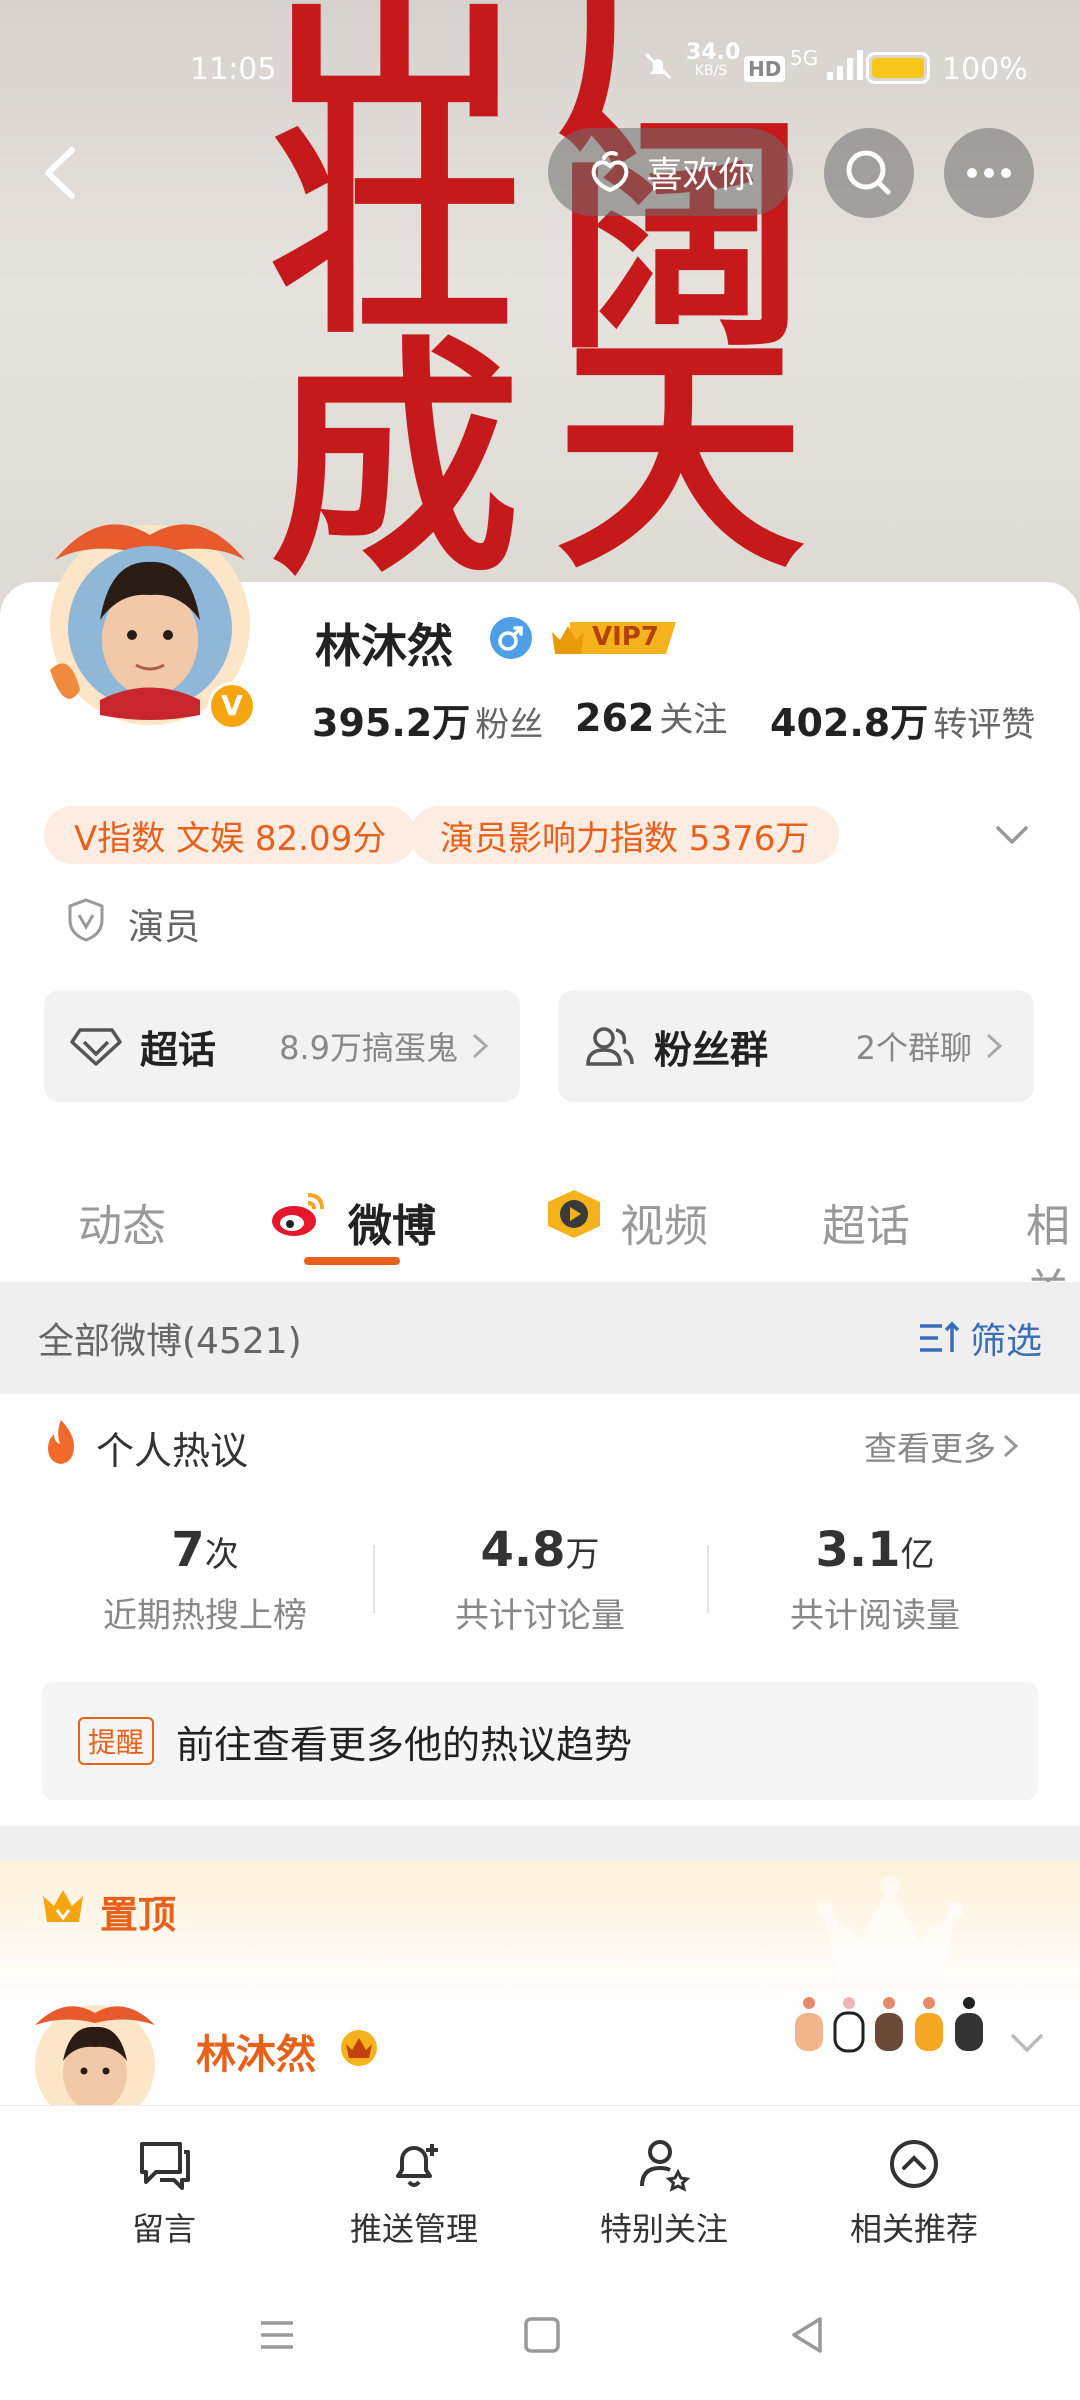 The width and height of the screenshot is (1080, 2400). What do you see at coordinates (395, 460) in the screenshot?
I see `wall-char: 成` at bounding box center [395, 460].